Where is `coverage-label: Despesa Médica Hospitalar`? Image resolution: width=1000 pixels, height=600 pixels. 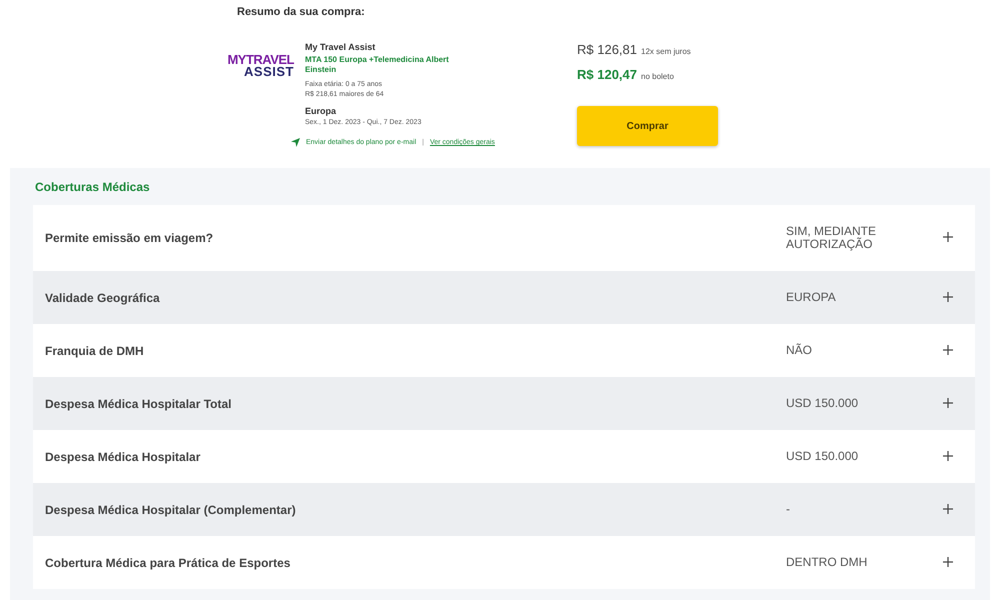
coverage-label: Despesa Médica Hospitalar is located at coordinates (123, 457).